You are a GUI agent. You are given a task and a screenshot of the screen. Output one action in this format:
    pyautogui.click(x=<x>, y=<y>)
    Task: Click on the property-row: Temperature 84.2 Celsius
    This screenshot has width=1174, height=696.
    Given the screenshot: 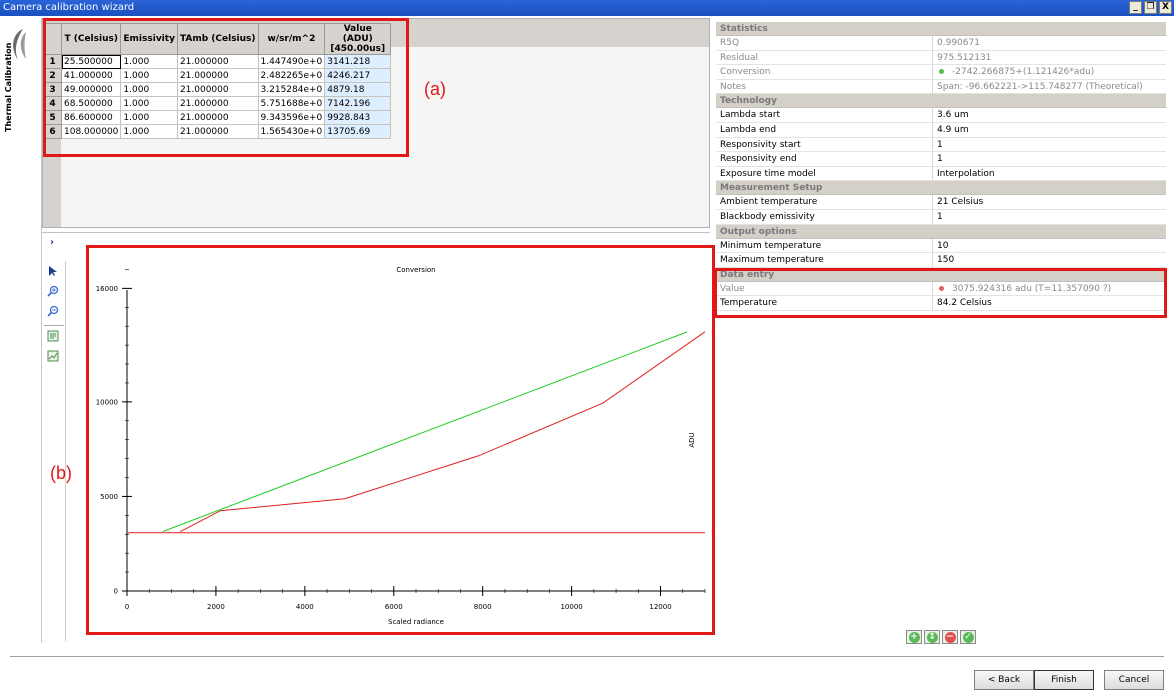 What is the action you would take?
    pyautogui.click(x=941, y=303)
    